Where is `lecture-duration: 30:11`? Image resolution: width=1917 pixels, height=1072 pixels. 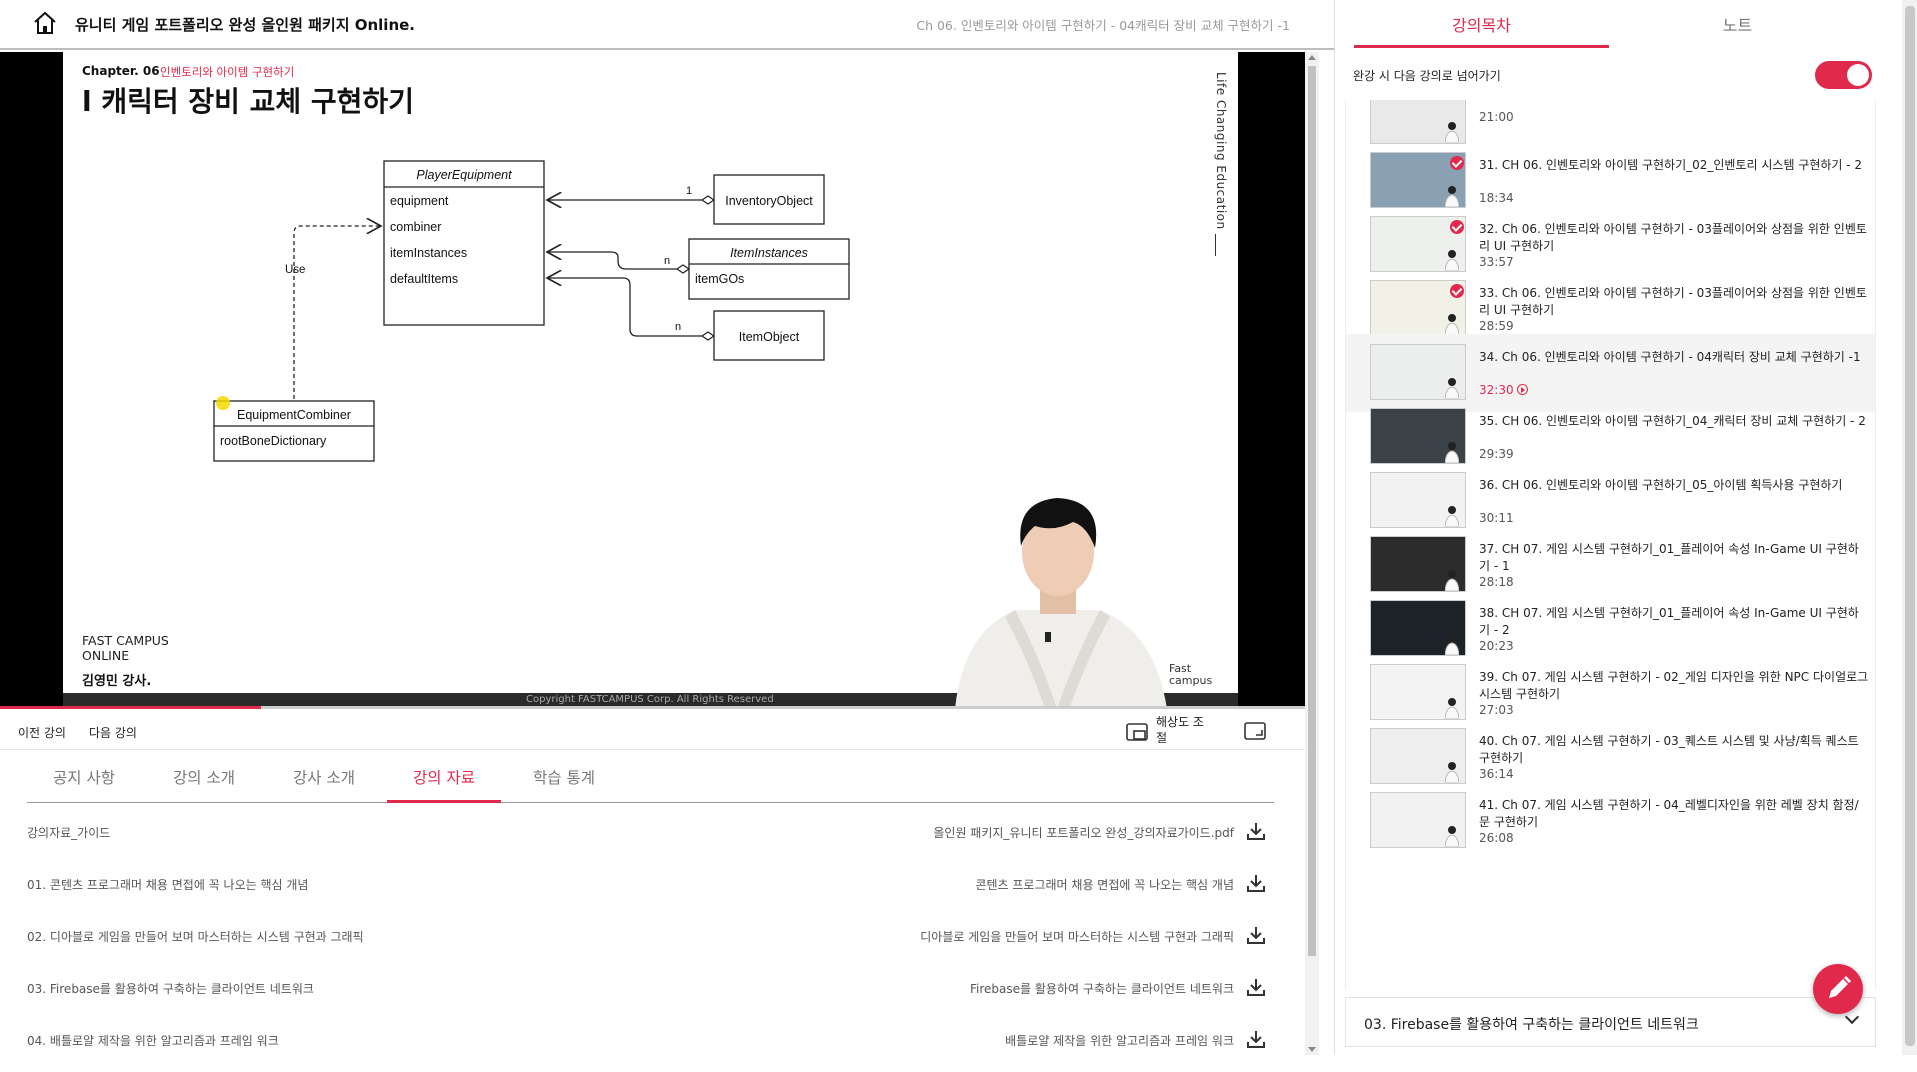
lecture-duration: 30:11 is located at coordinates (1496, 518).